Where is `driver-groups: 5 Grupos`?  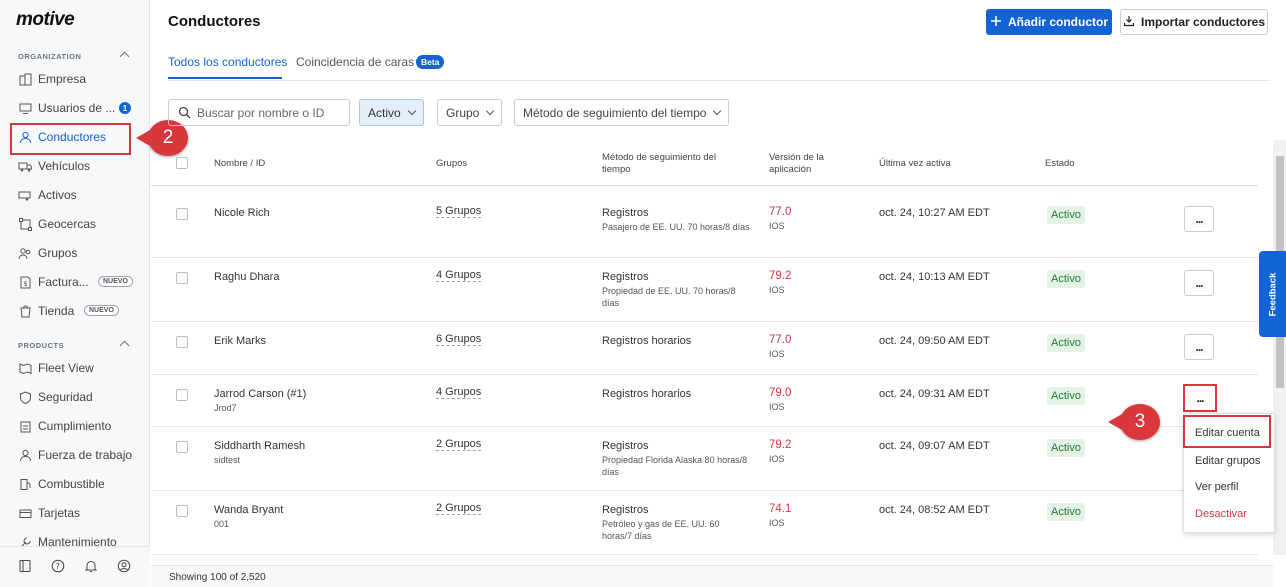
driver-groups: 5 Grupos is located at coordinates (459, 211).